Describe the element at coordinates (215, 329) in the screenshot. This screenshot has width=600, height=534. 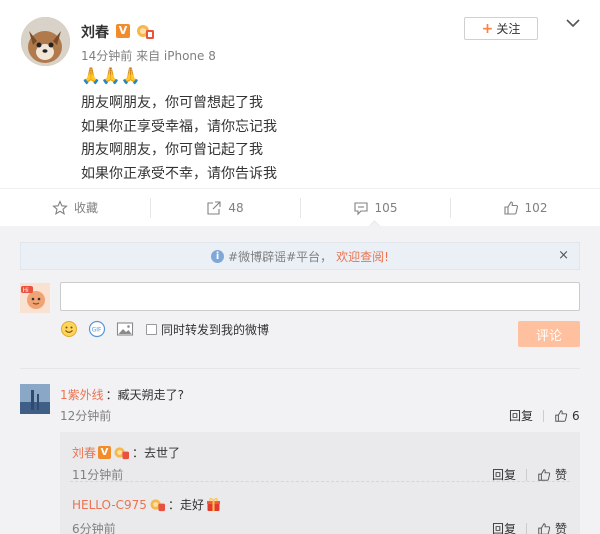
I see `repost-label: 同时转发到我的微博` at that location.